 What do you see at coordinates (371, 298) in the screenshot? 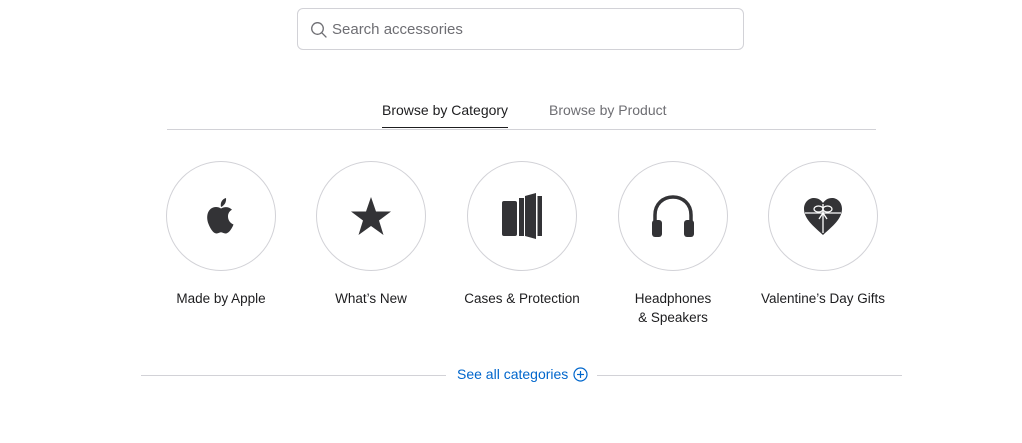
I see `category-label: What’s New` at bounding box center [371, 298].